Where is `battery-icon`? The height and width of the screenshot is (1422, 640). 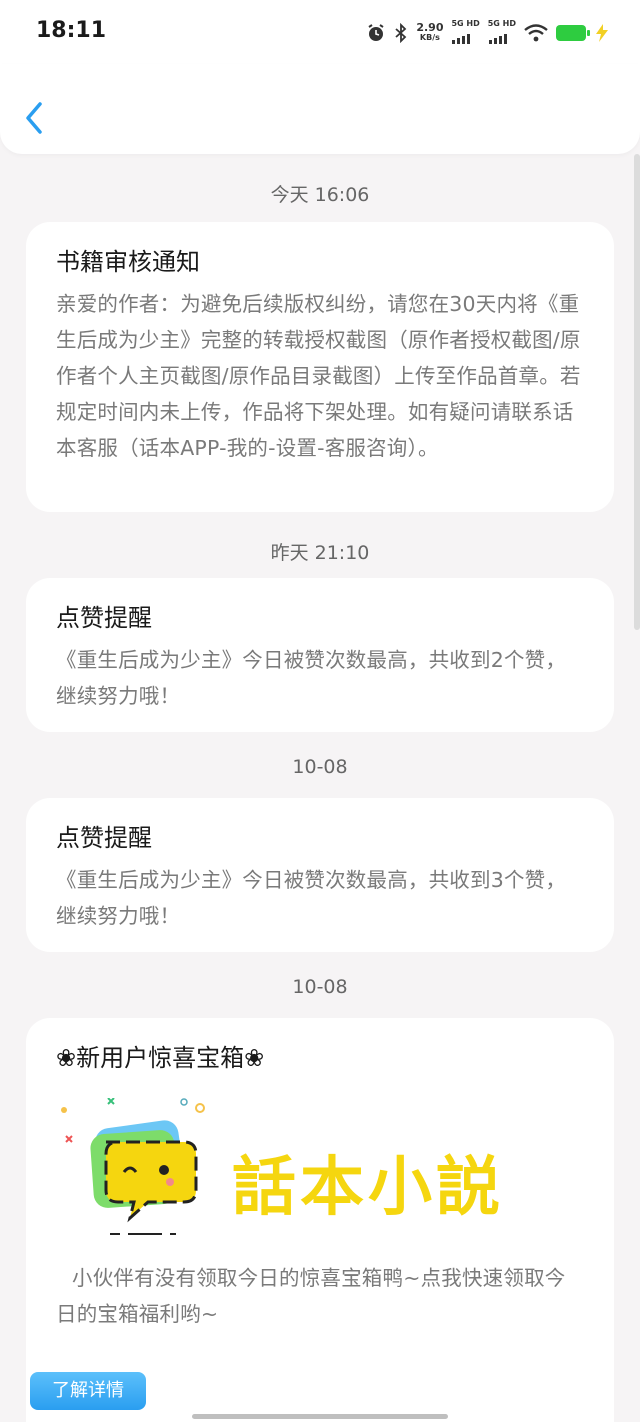 battery-icon is located at coordinates (573, 33).